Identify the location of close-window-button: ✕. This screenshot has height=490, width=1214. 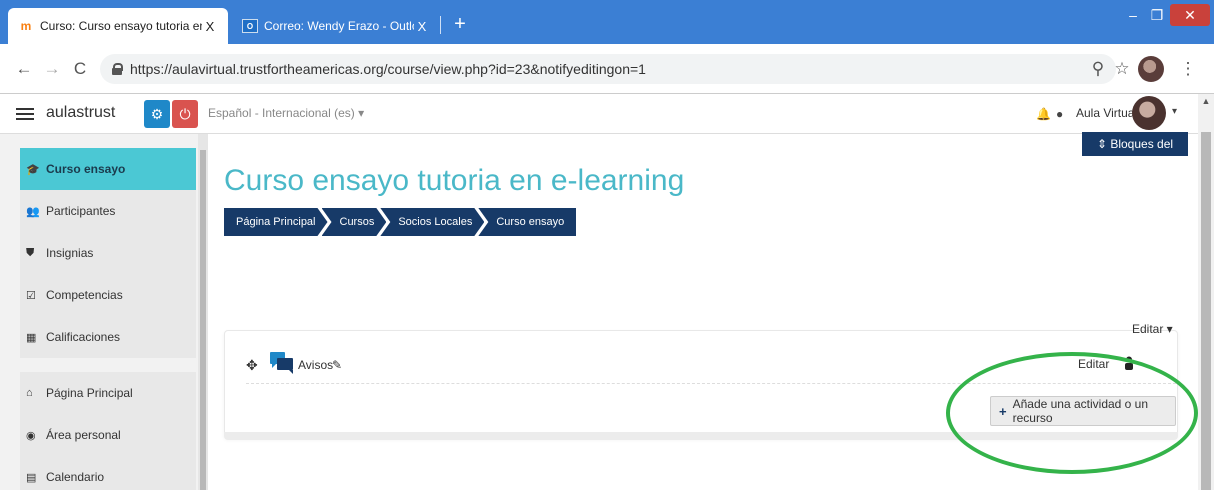
(1190, 15).